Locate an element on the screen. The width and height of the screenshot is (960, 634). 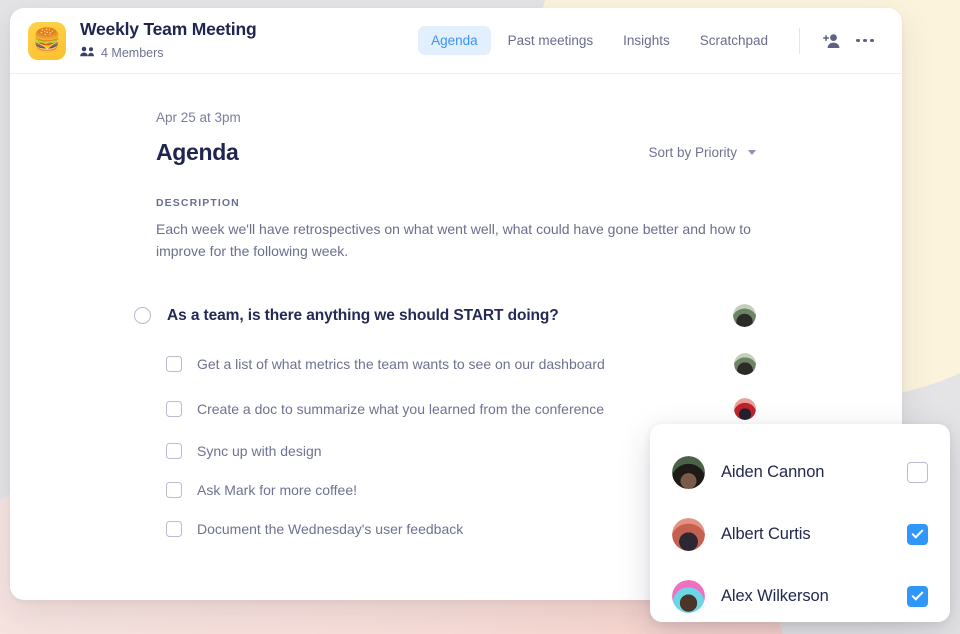
sort-dropdown-label: Sort by Priority is located at coordinates (692, 152).